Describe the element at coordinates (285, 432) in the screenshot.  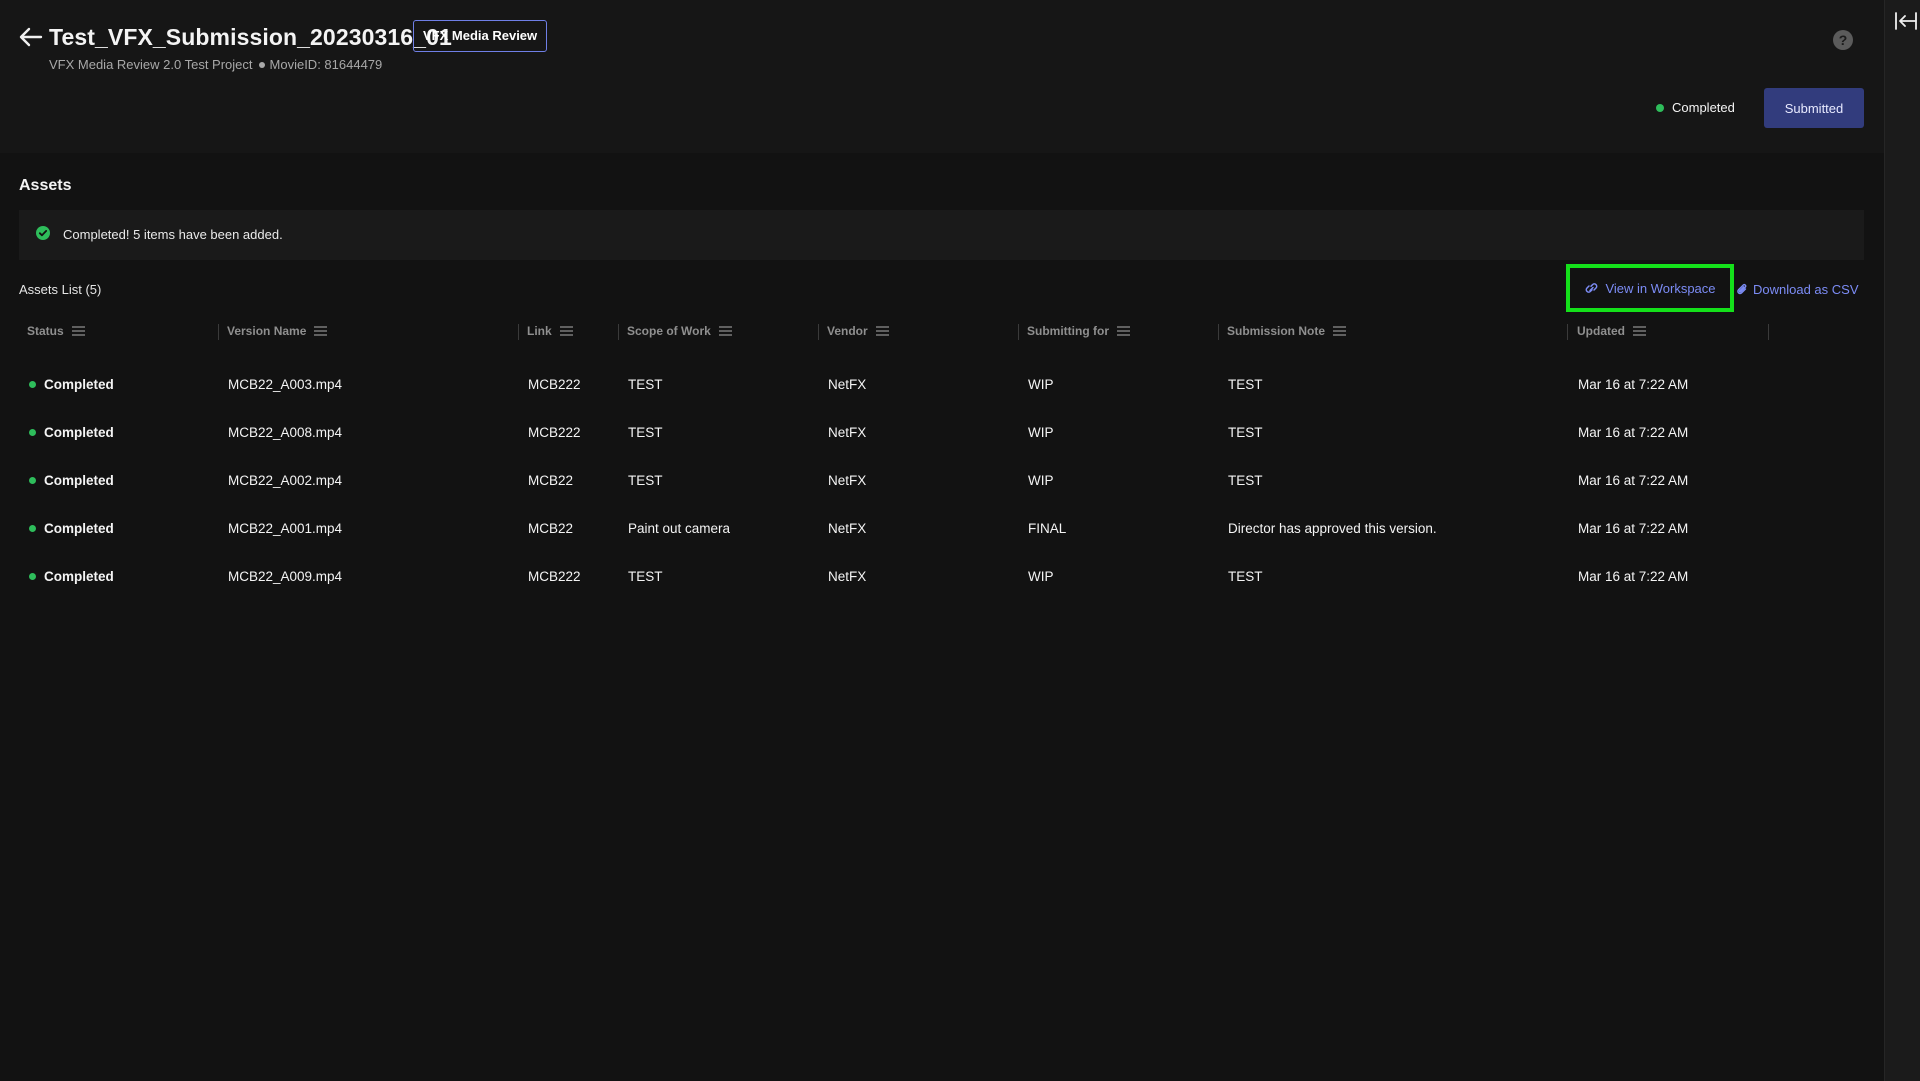
I see `version-name-cell: MCB22_A008.mp4` at that location.